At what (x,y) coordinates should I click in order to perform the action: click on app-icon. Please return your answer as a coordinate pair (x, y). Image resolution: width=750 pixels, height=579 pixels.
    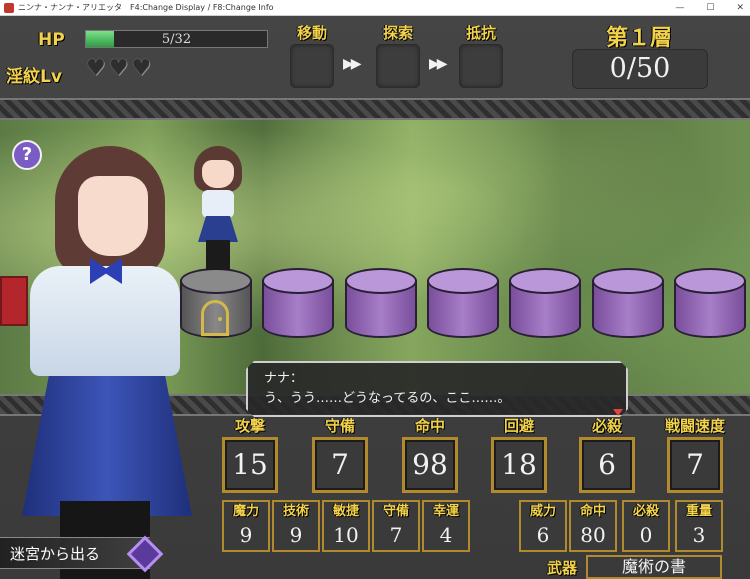
    Looking at the image, I should click on (9, 7).